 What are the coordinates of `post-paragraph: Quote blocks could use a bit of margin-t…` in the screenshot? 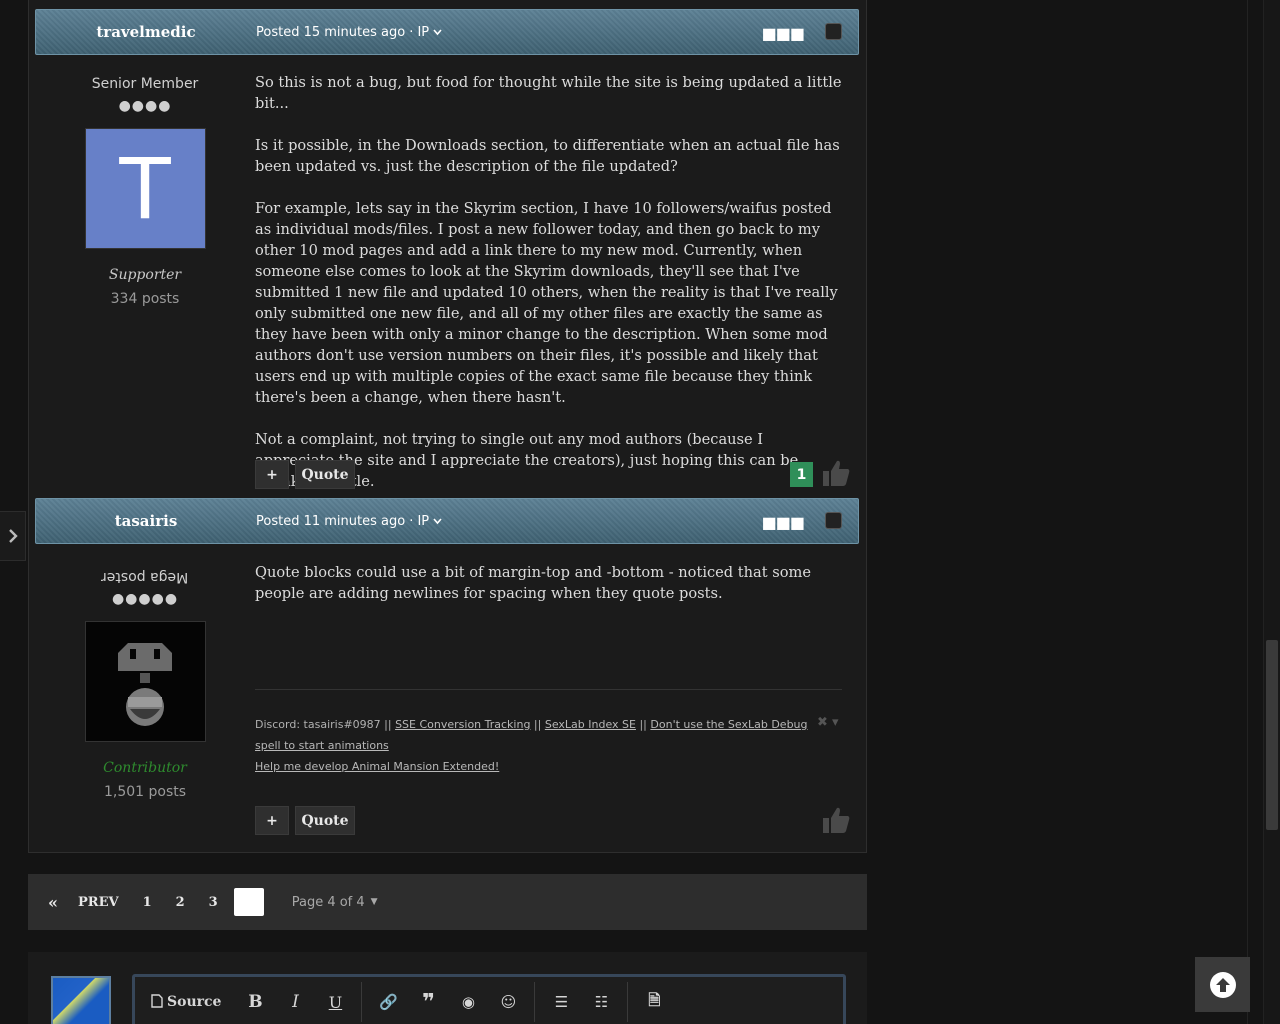 It's located at (533, 583).